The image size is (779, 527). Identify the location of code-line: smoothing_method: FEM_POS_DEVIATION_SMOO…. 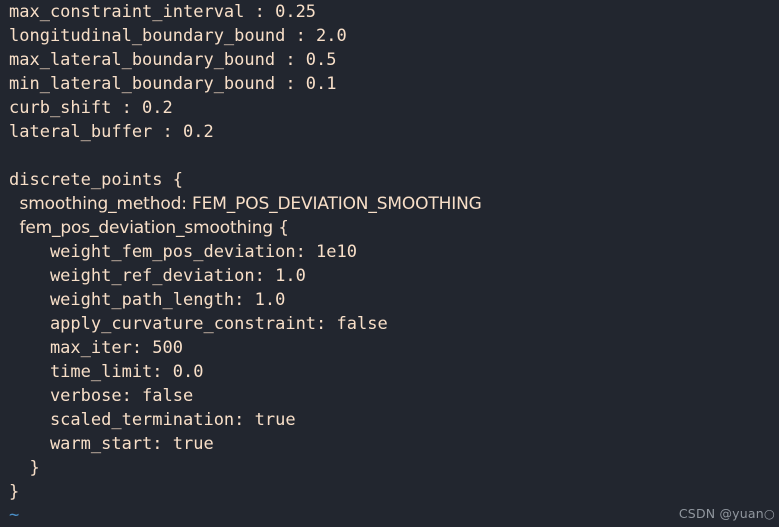
(389, 204).